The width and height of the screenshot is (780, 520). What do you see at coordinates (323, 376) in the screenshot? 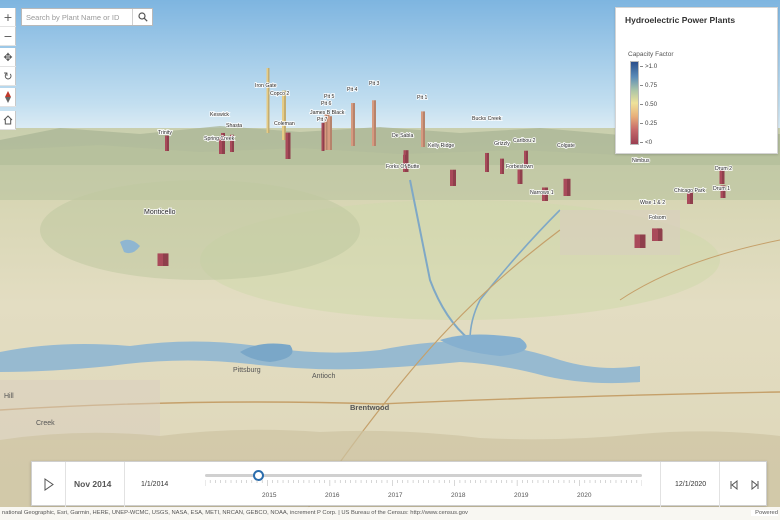
I see `place-label-antioch: Antioch` at bounding box center [323, 376].